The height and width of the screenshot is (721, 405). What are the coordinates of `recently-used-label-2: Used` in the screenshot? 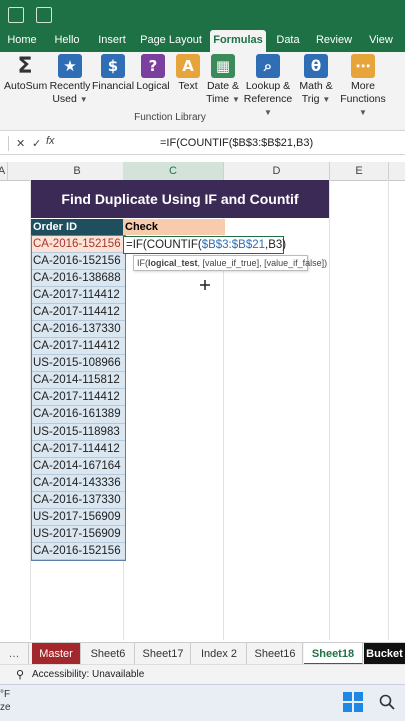 It's located at (64, 99).